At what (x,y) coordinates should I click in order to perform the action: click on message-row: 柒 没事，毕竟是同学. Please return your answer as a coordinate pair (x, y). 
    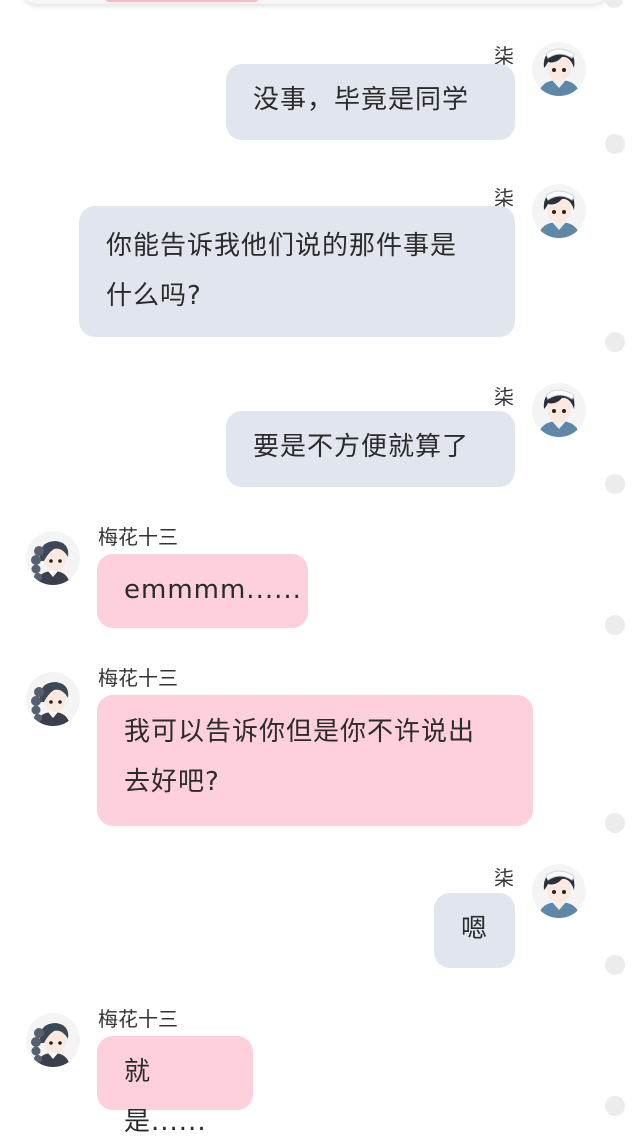
    Looking at the image, I should click on (320, 95).